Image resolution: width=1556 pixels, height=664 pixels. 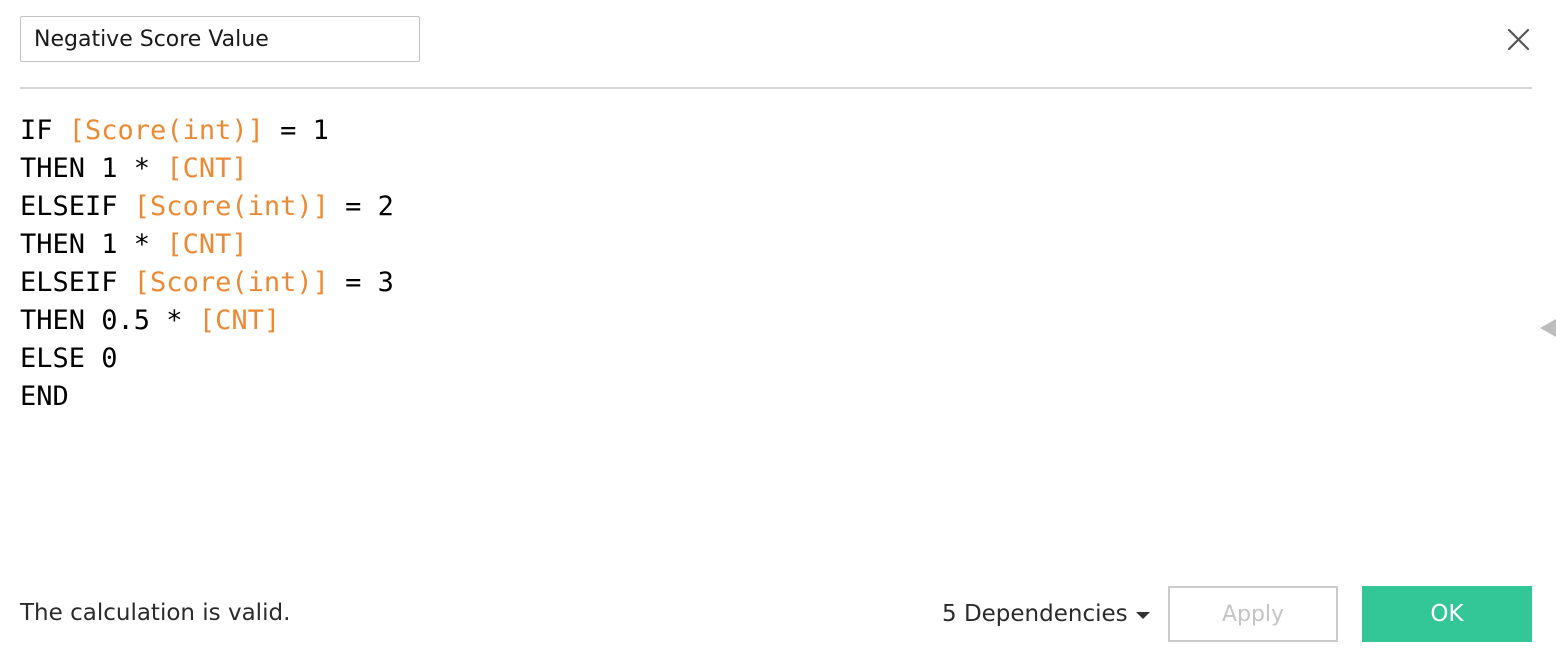 What do you see at coordinates (776, 88) in the screenshot?
I see `header-divider` at bounding box center [776, 88].